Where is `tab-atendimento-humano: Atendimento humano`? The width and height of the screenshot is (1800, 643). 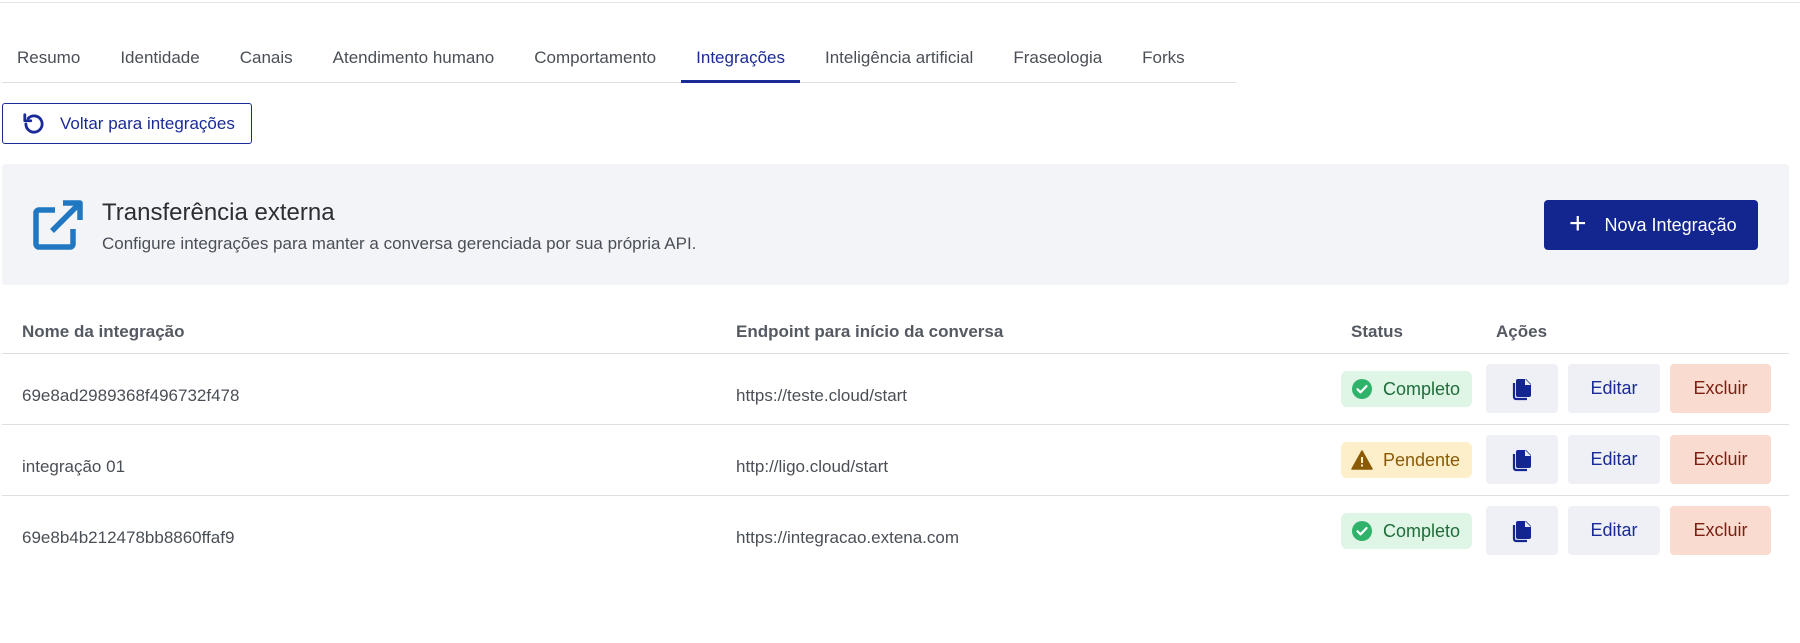
tab-atendimento-humano: Atendimento humano is located at coordinates (414, 59).